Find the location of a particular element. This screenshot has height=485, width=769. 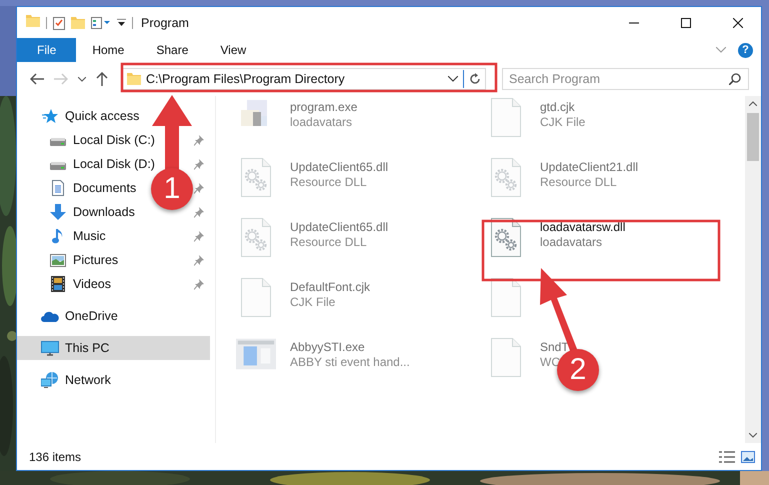

file-name: loadavatarsw.dll is located at coordinates (583, 227).